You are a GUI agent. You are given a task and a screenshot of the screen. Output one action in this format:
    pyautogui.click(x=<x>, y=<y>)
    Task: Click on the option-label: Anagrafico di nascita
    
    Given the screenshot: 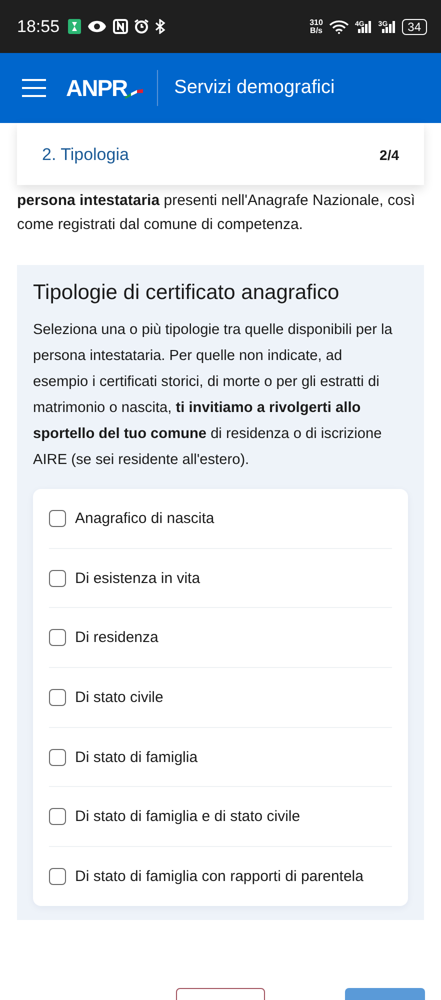 What is the action you would take?
    pyautogui.click(x=144, y=518)
    